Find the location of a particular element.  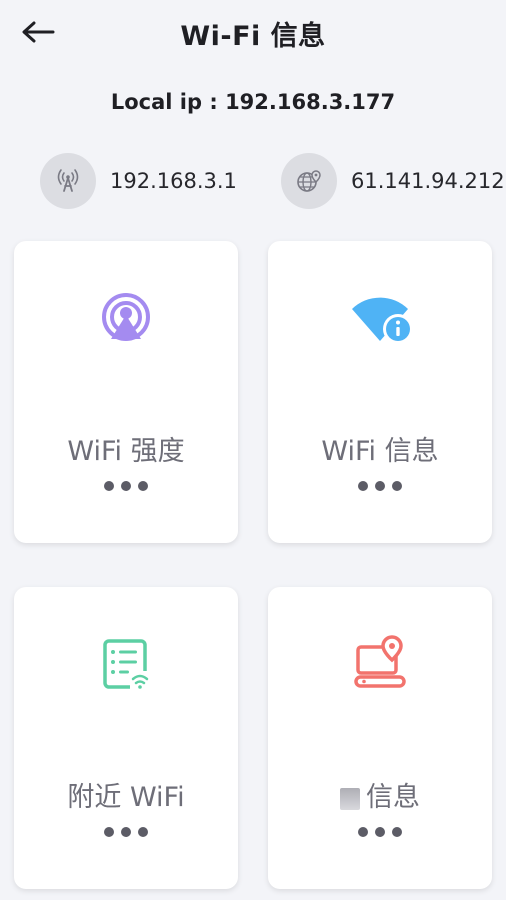

gateway-ip: 192.168.3.1 is located at coordinates (173, 181).